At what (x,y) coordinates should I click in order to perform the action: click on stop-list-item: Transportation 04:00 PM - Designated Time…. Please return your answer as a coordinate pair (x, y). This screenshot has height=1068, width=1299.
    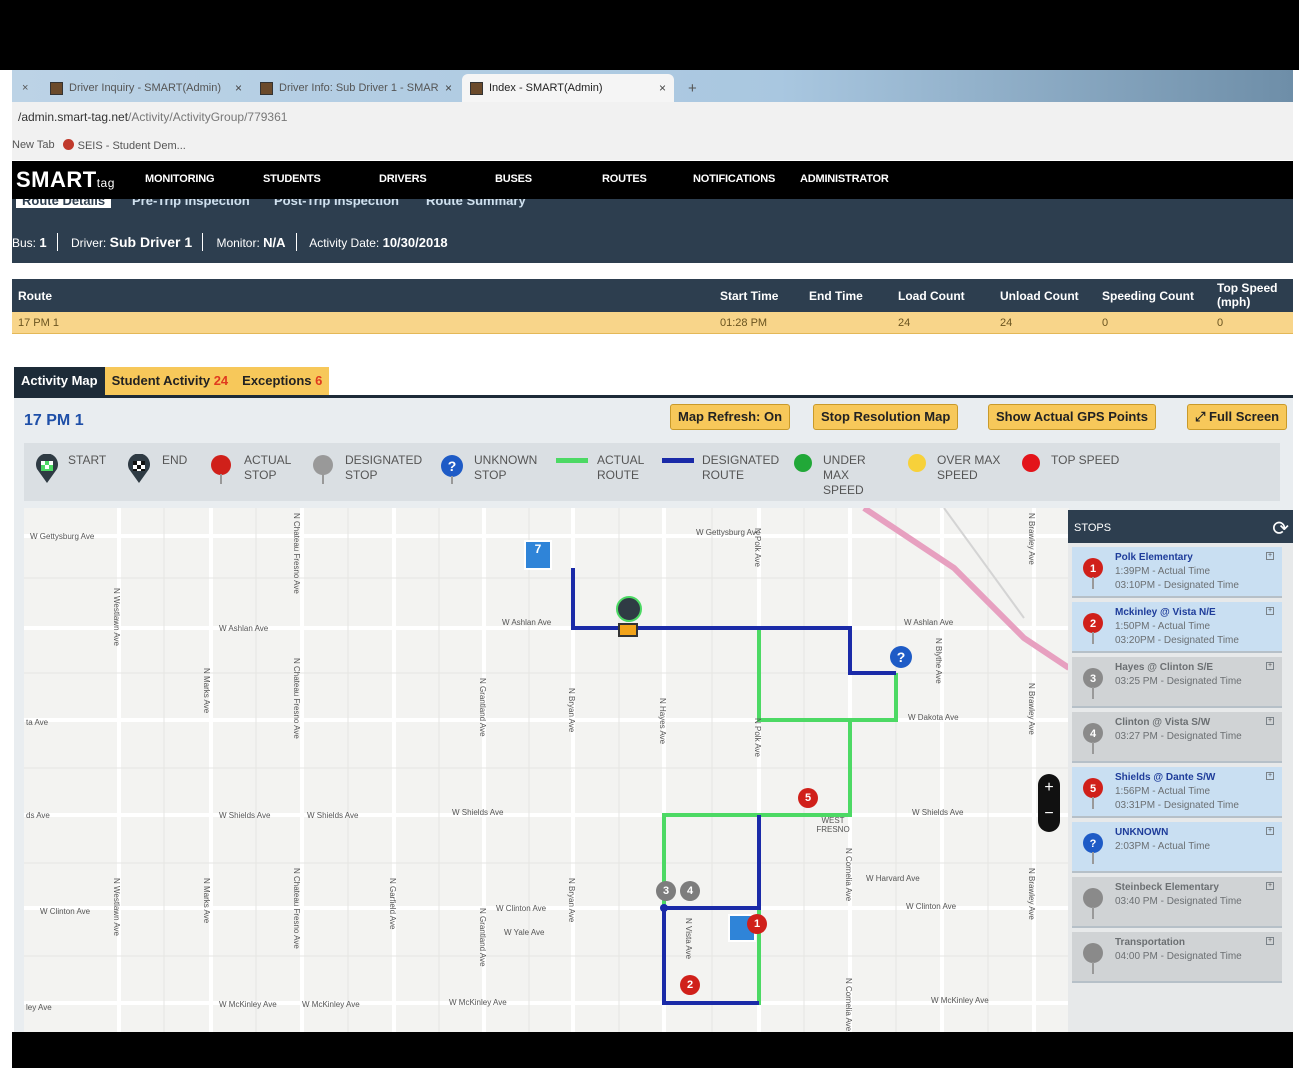
    Looking at the image, I should click on (1177, 957).